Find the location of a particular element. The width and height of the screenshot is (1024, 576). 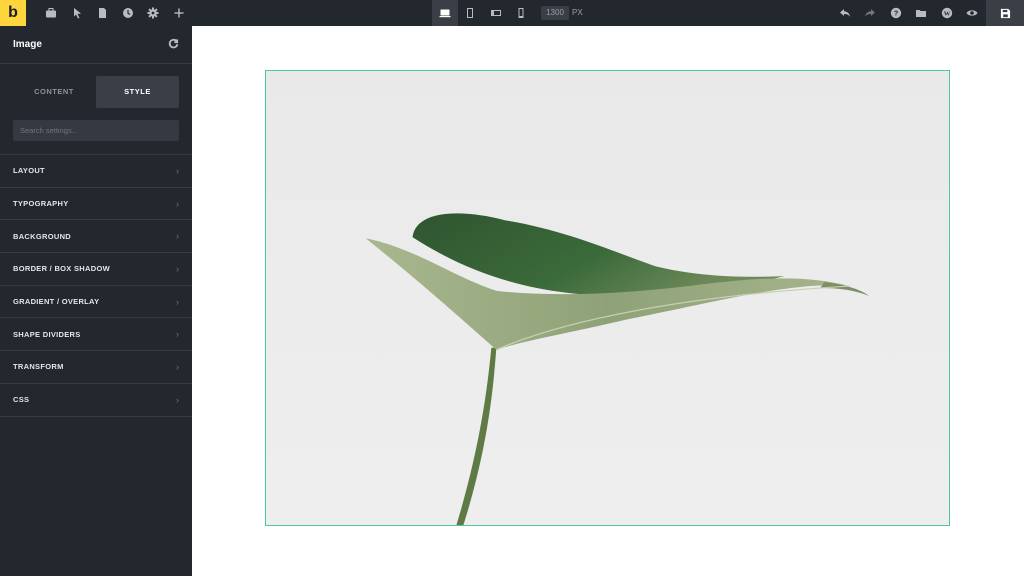

cursor-icon is located at coordinates (77, 13).